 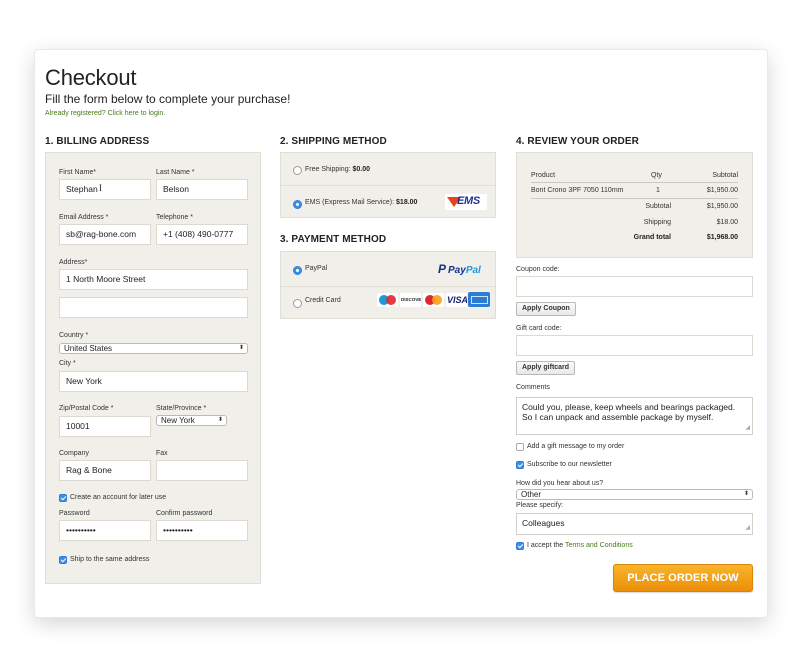 I want to click on ship-same-address-label: Ship to the same address, so click(x=110, y=559).